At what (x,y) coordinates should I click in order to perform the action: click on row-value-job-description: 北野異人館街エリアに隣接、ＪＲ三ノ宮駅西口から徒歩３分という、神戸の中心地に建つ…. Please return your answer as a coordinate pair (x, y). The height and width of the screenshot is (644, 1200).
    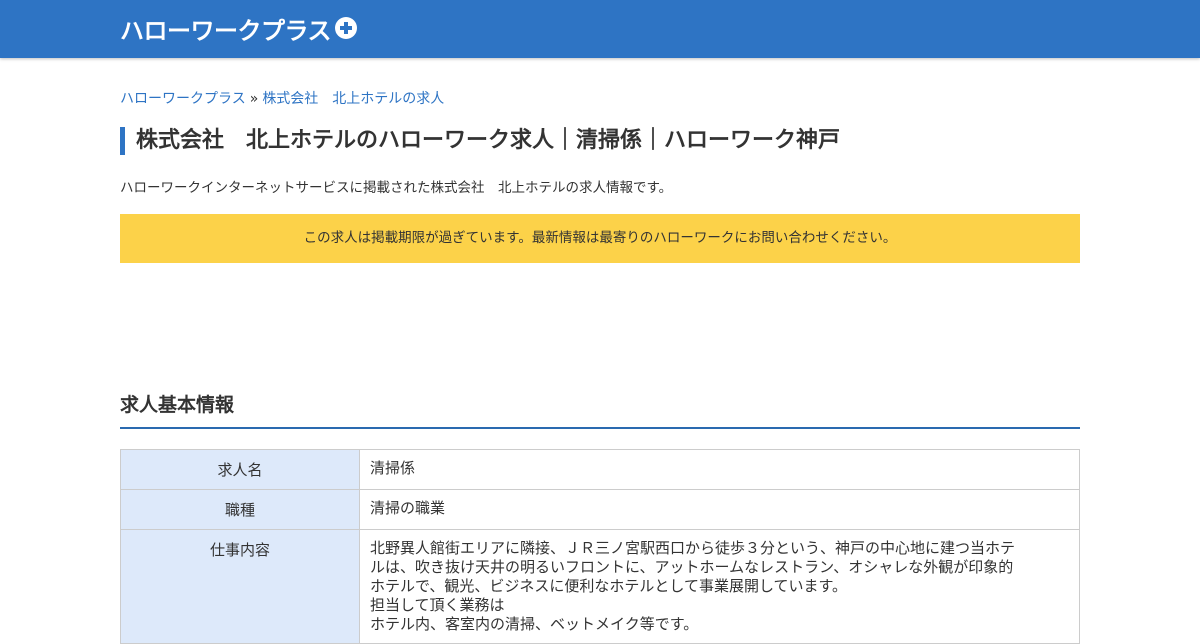
    Looking at the image, I should click on (719, 586).